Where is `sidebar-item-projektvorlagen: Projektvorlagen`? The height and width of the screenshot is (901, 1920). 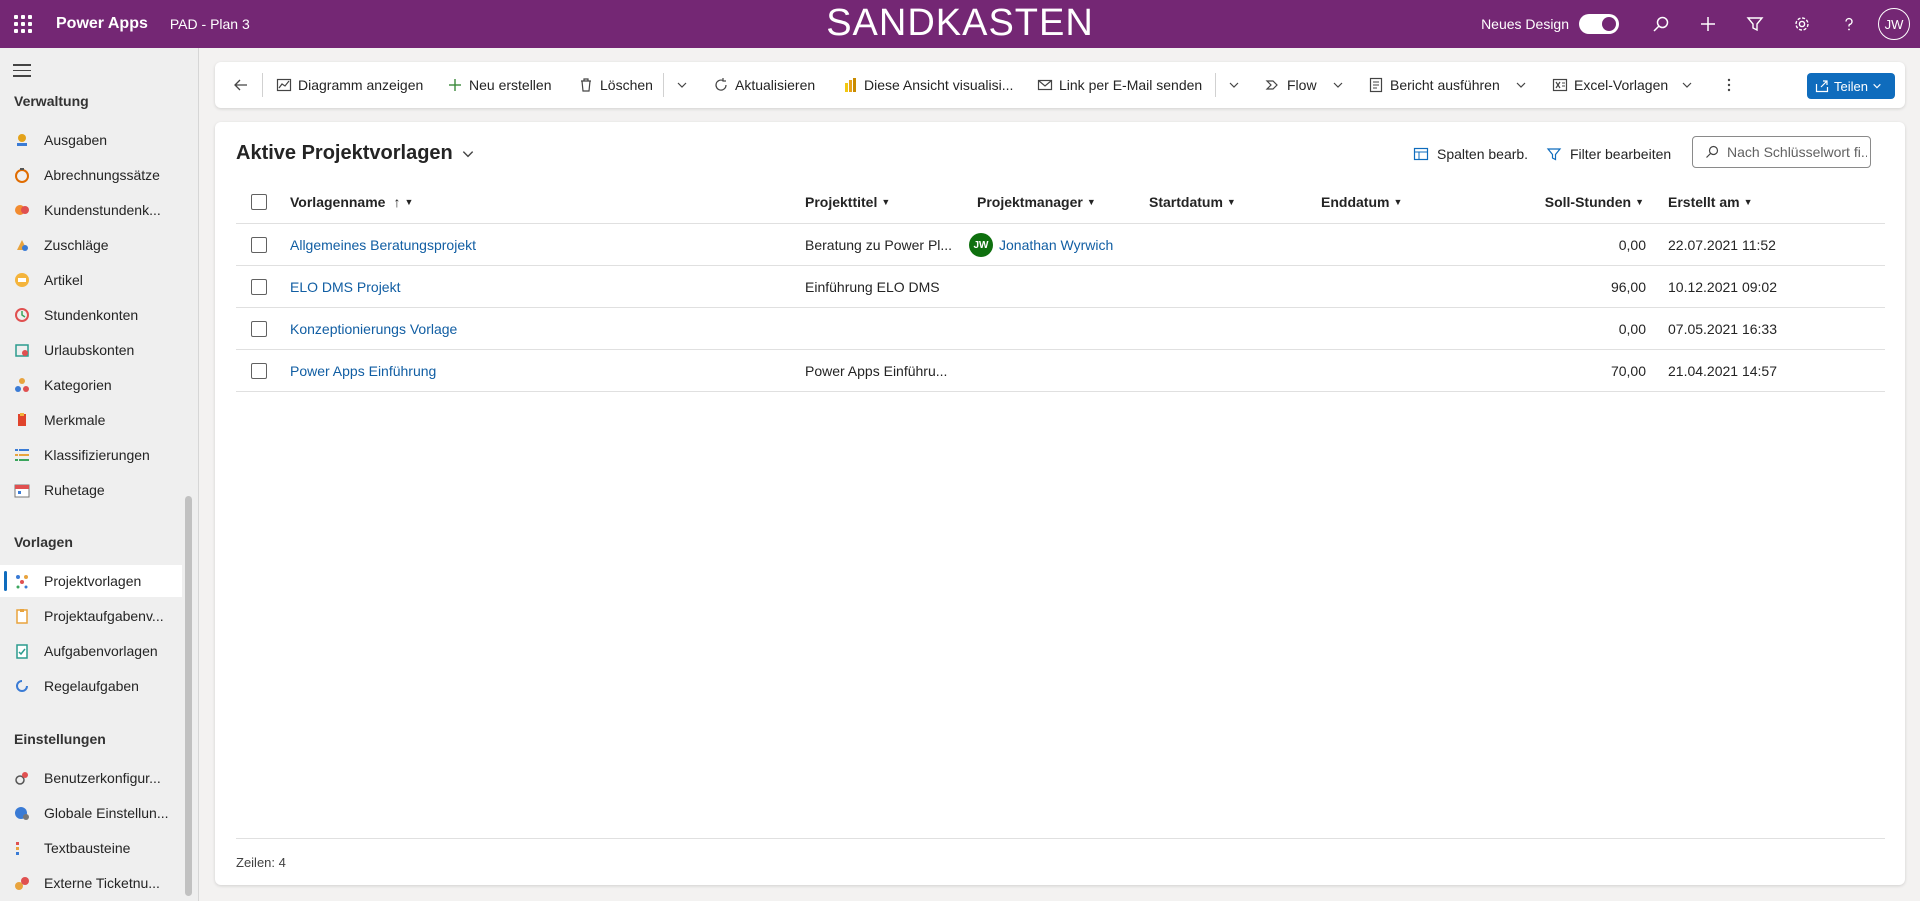 sidebar-item-projektvorlagen: Projektvorlagen is located at coordinates (91, 581).